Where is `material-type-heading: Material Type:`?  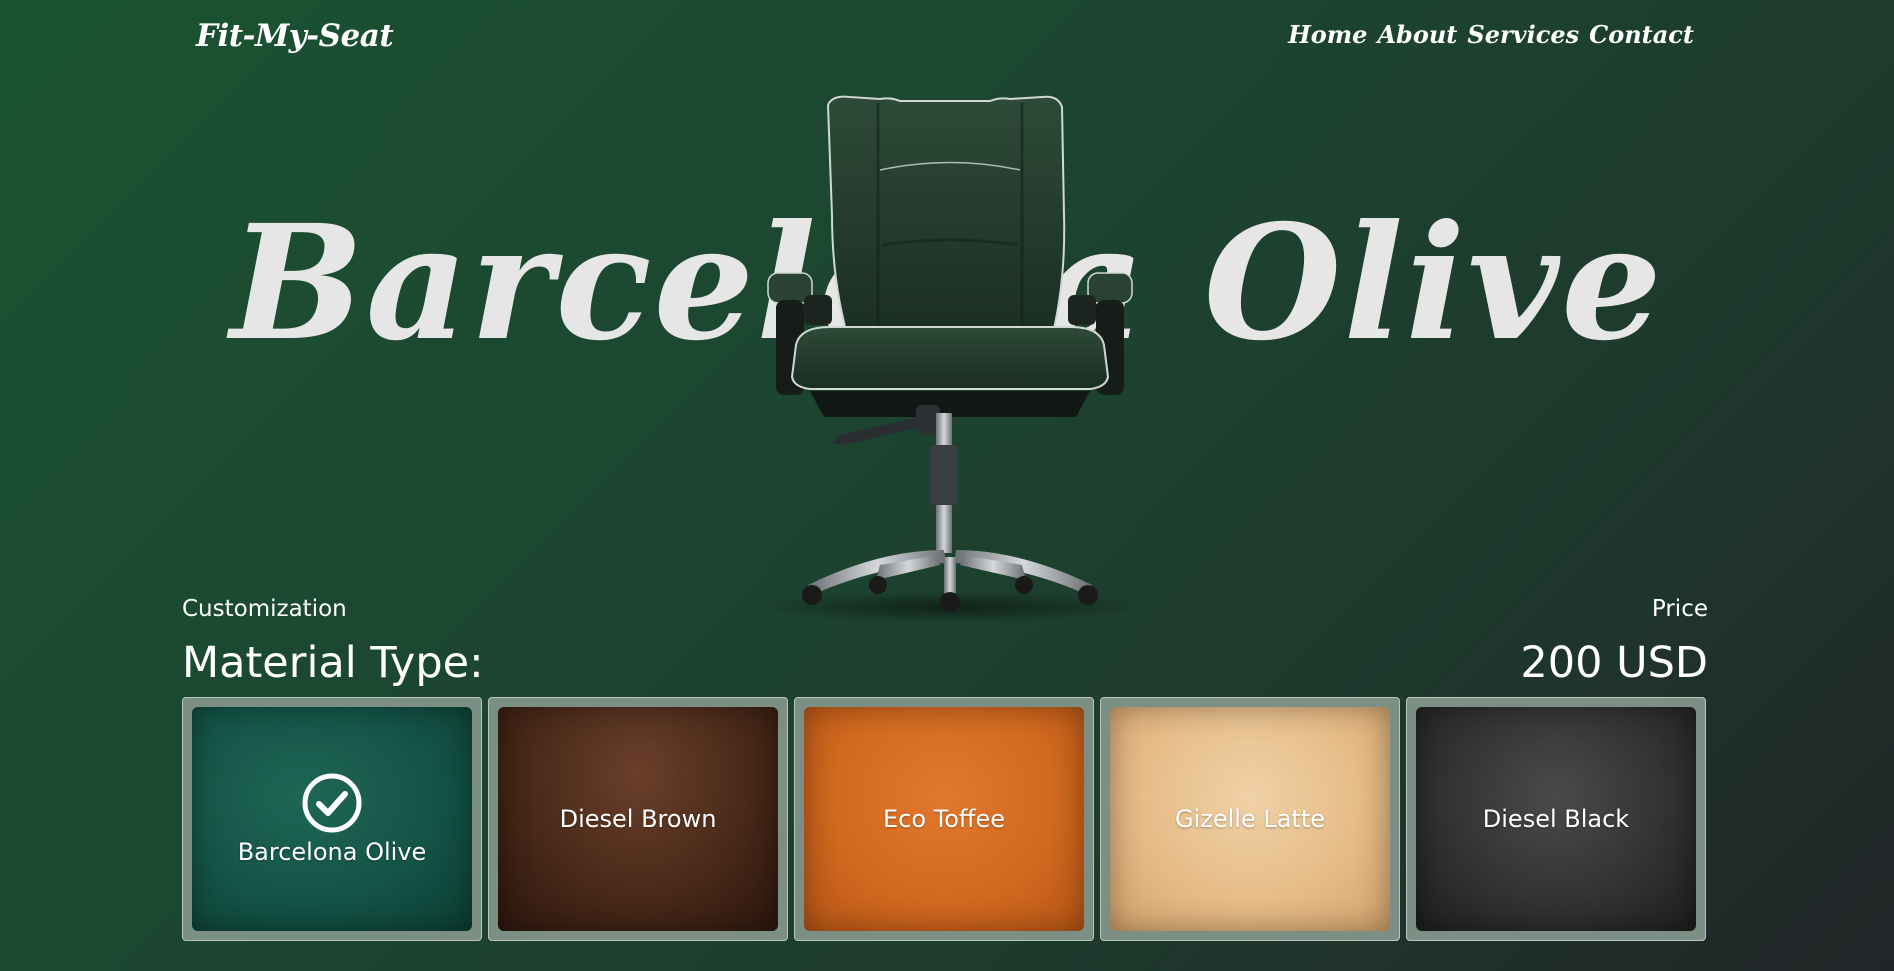 material-type-heading: Material Type: is located at coordinates (333, 663).